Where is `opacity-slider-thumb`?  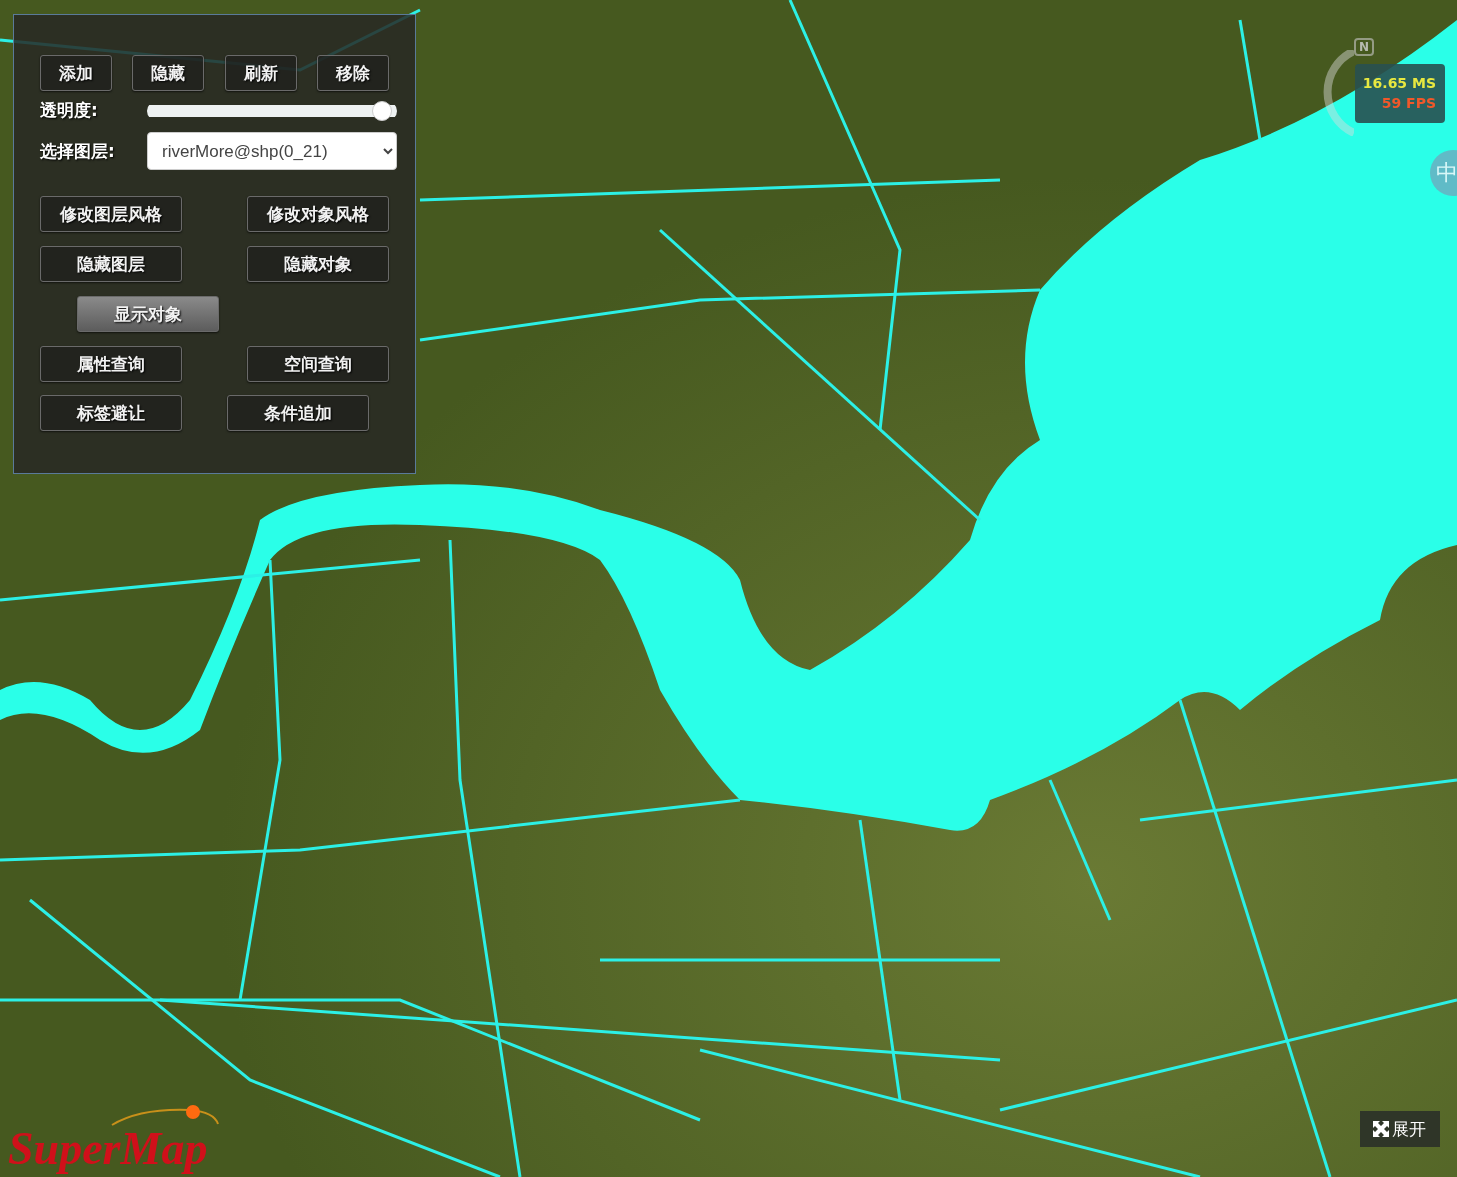 opacity-slider-thumb is located at coordinates (382, 110).